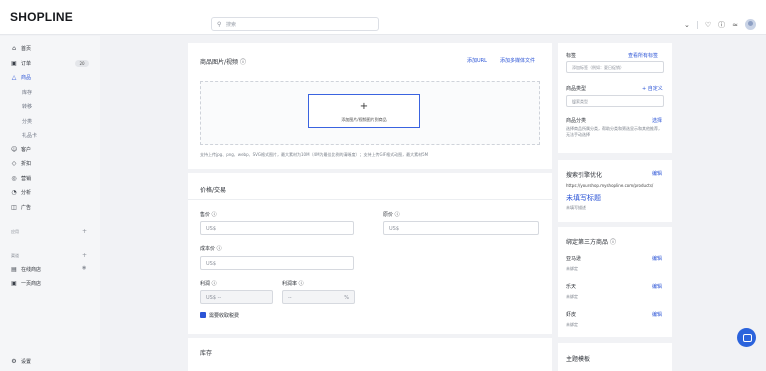 The width and height of the screenshot is (766, 371). Describe the element at coordinates (652, 88) in the screenshot. I see `custom-type-link: + 自定义` at that location.